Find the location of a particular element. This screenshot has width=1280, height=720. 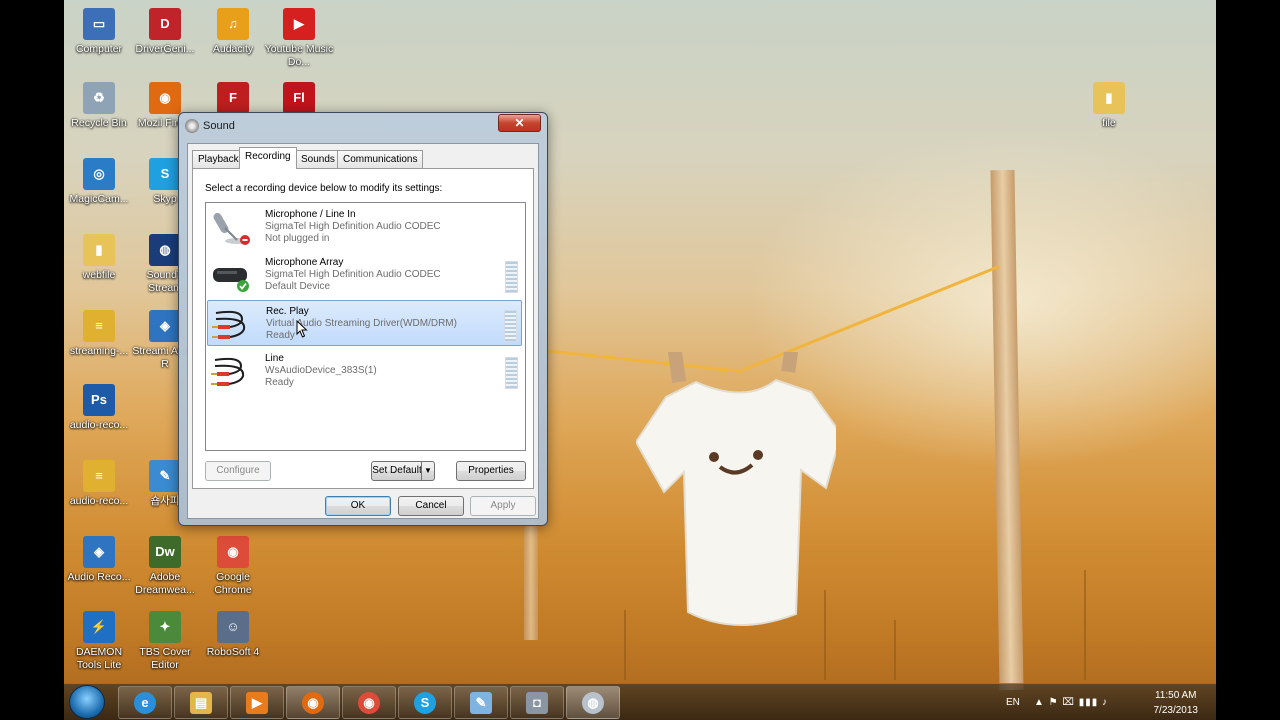

taskbar-file-explorer: ▤ is located at coordinates (201, 702).